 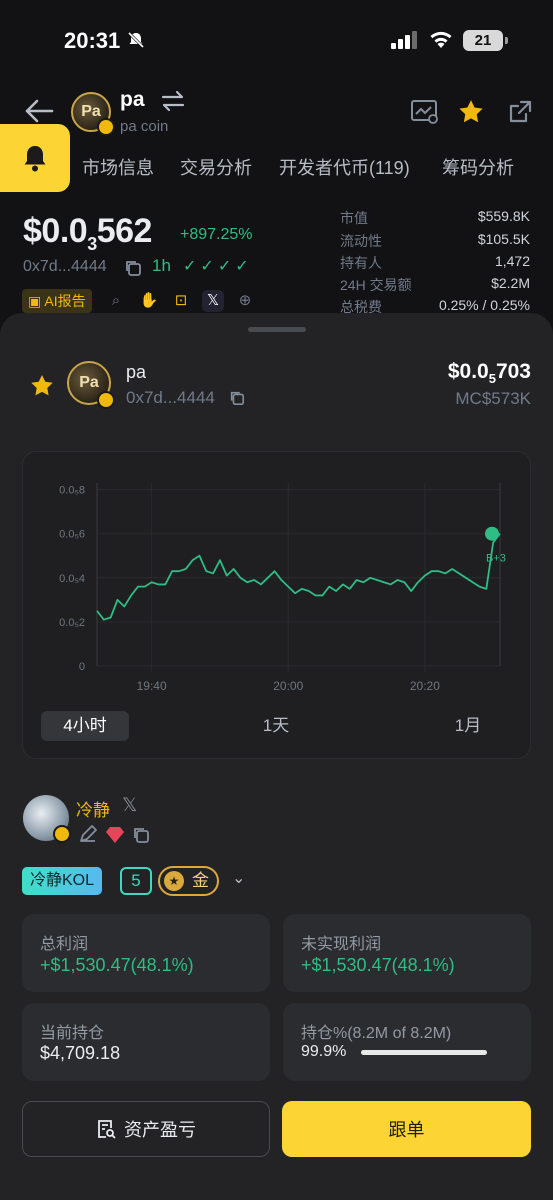 I want to click on x-tick-label: 20:20, so click(x=425, y=686).